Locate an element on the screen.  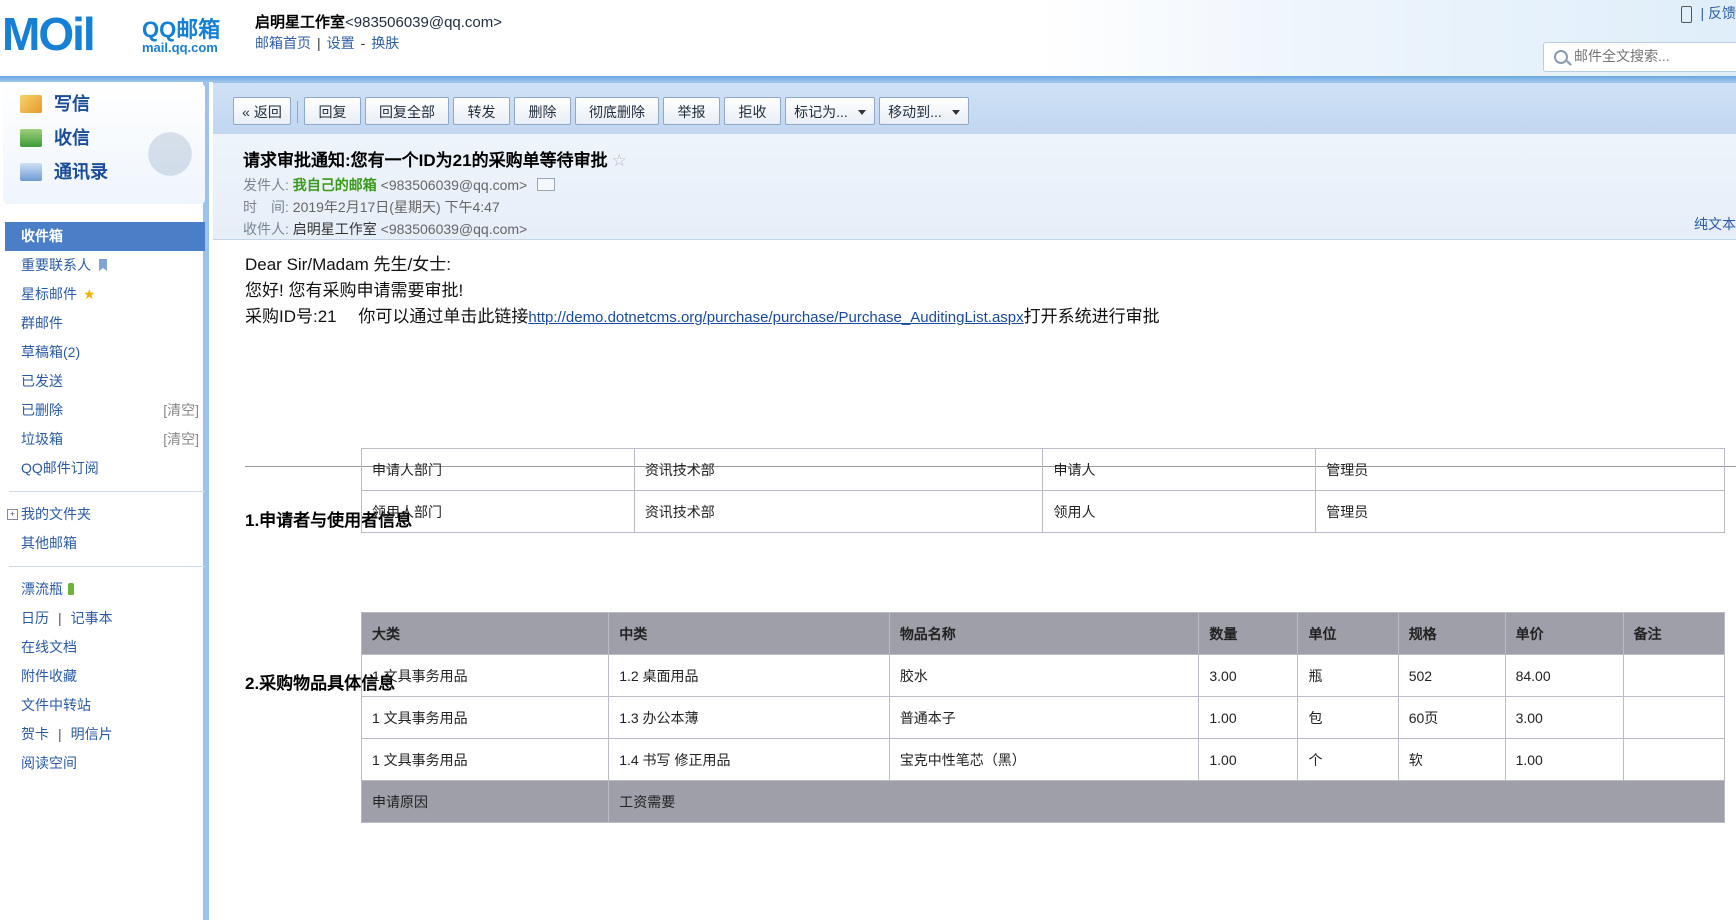
qq-mail-logo: MOil QQ邮箱 mail.qq.com is located at coordinates (117, 34).